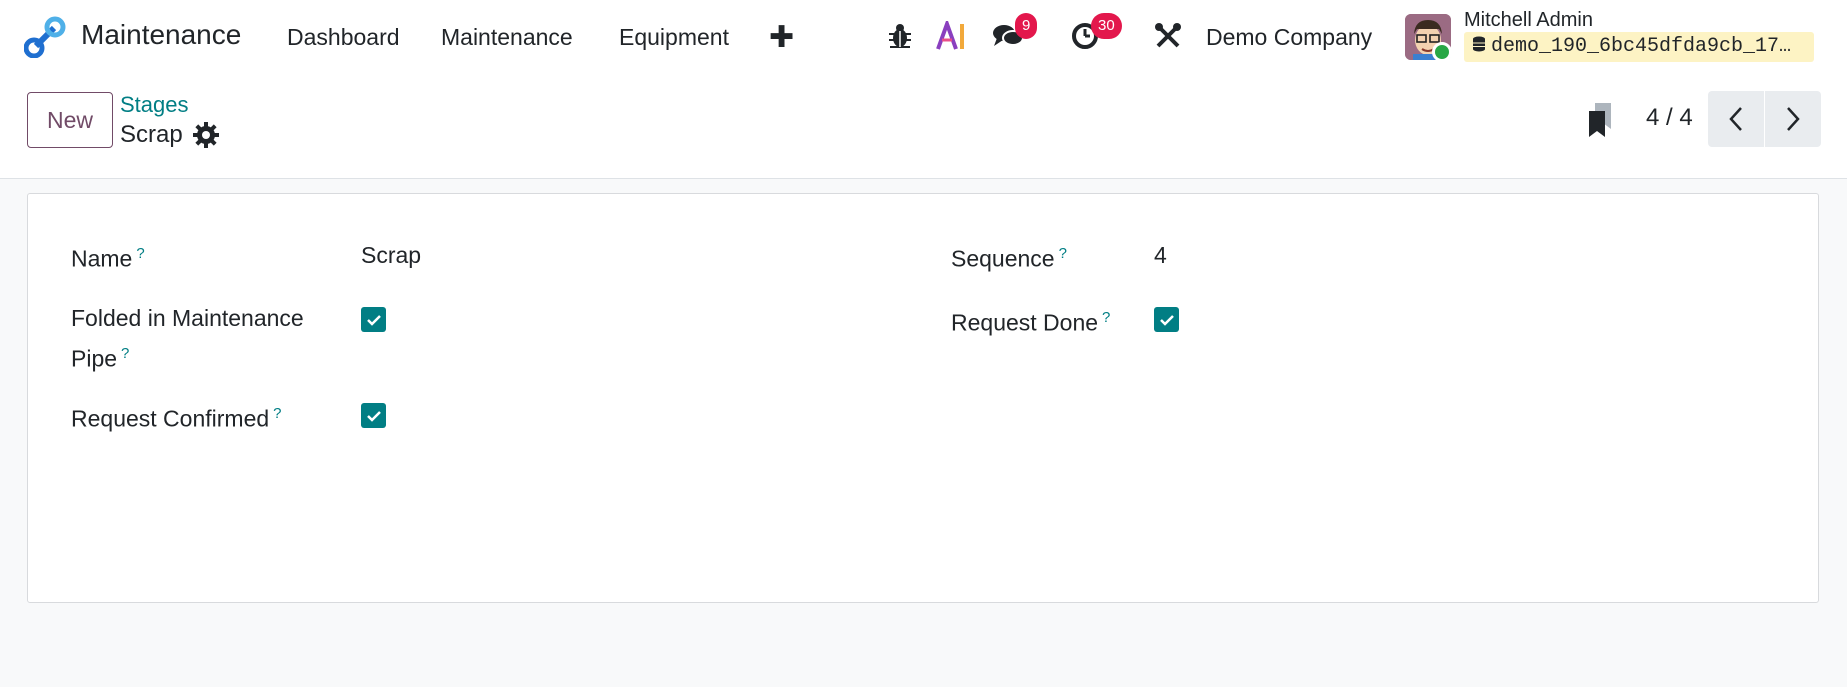 Image resolution: width=1847 pixels, height=687 pixels. I want to click on confirmed-label: Request Confirmed?, so click(176, 418).